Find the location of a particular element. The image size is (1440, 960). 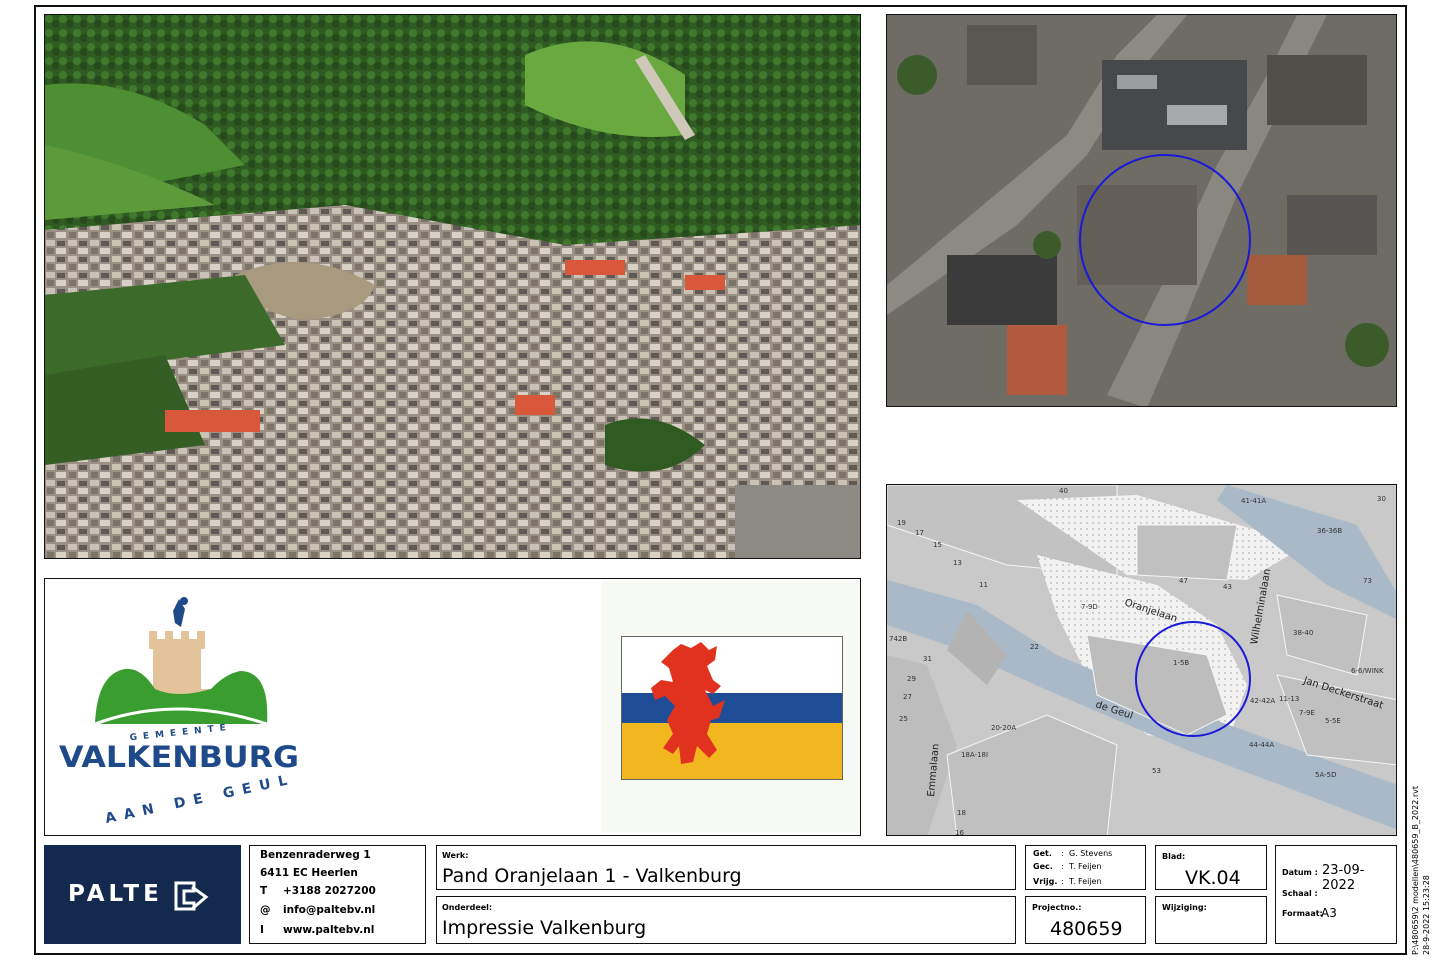

onderdeel-box: Onderdeel: Impressie Valkenburg is located at coordinates (726, 920).